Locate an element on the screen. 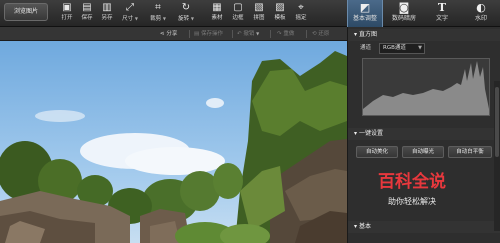  tab-basic-adjust: ◩ 基本调整 is located at coordinates (365, 13).